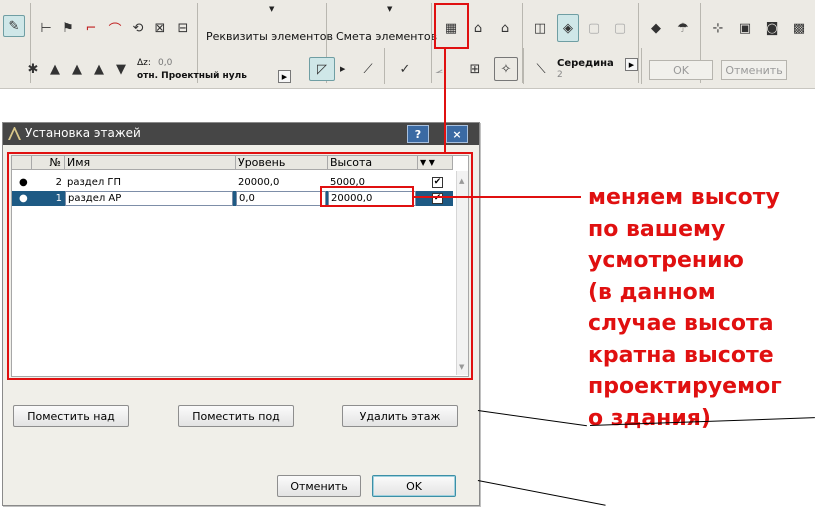  Describe the element at coordinates (368, 69) in the screenshot. I see `line-method-icon: ⟋` at that location.